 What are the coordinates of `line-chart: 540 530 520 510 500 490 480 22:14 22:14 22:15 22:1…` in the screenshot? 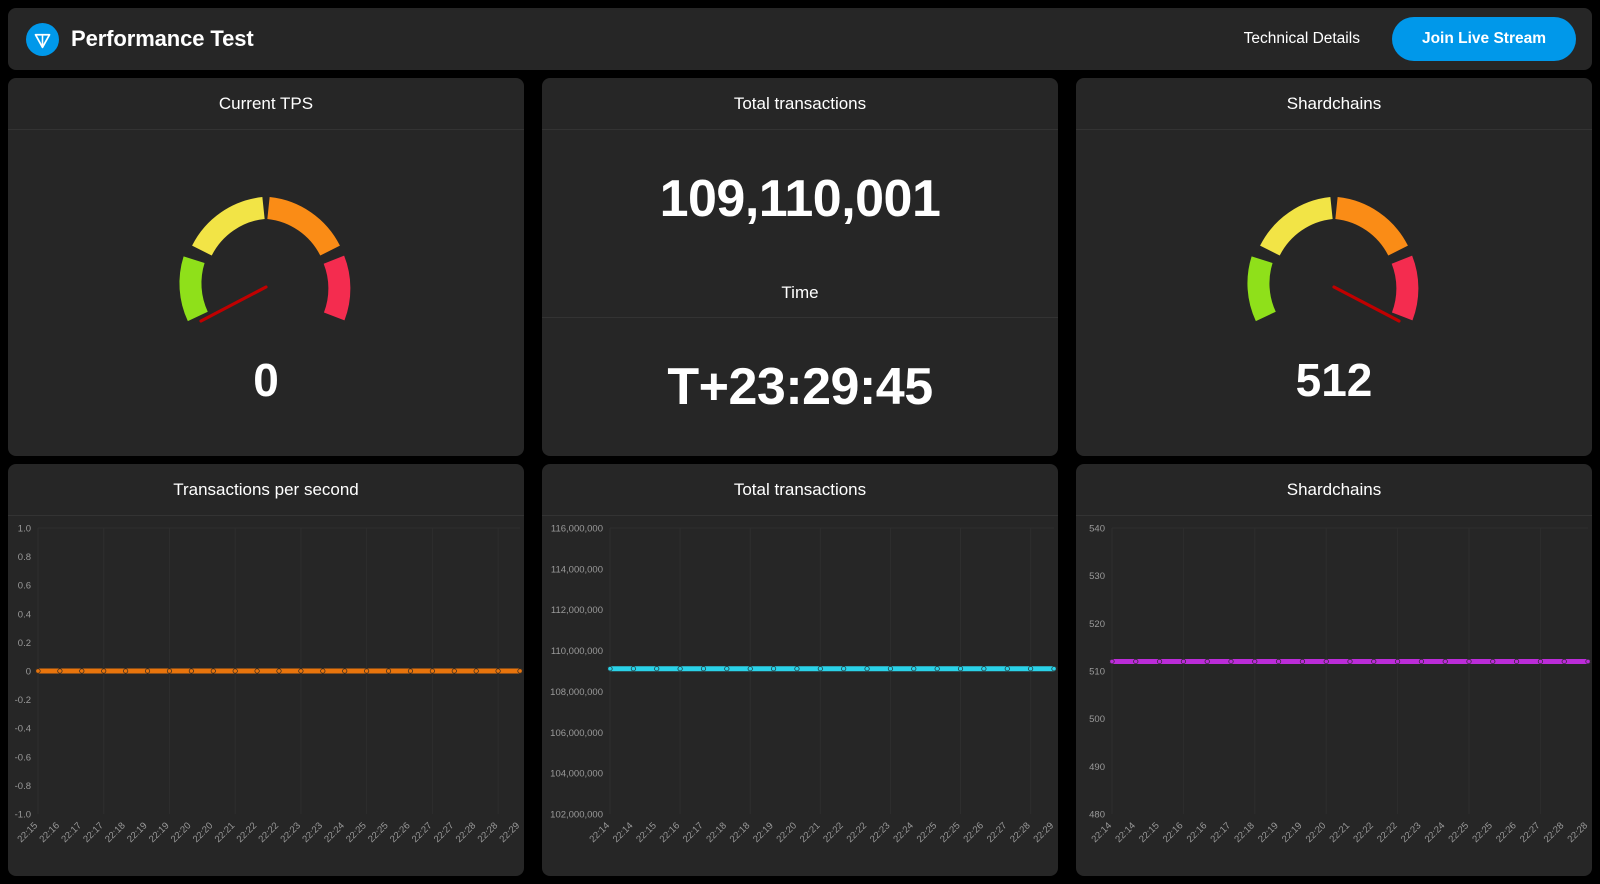 It's located at (1334, 696).